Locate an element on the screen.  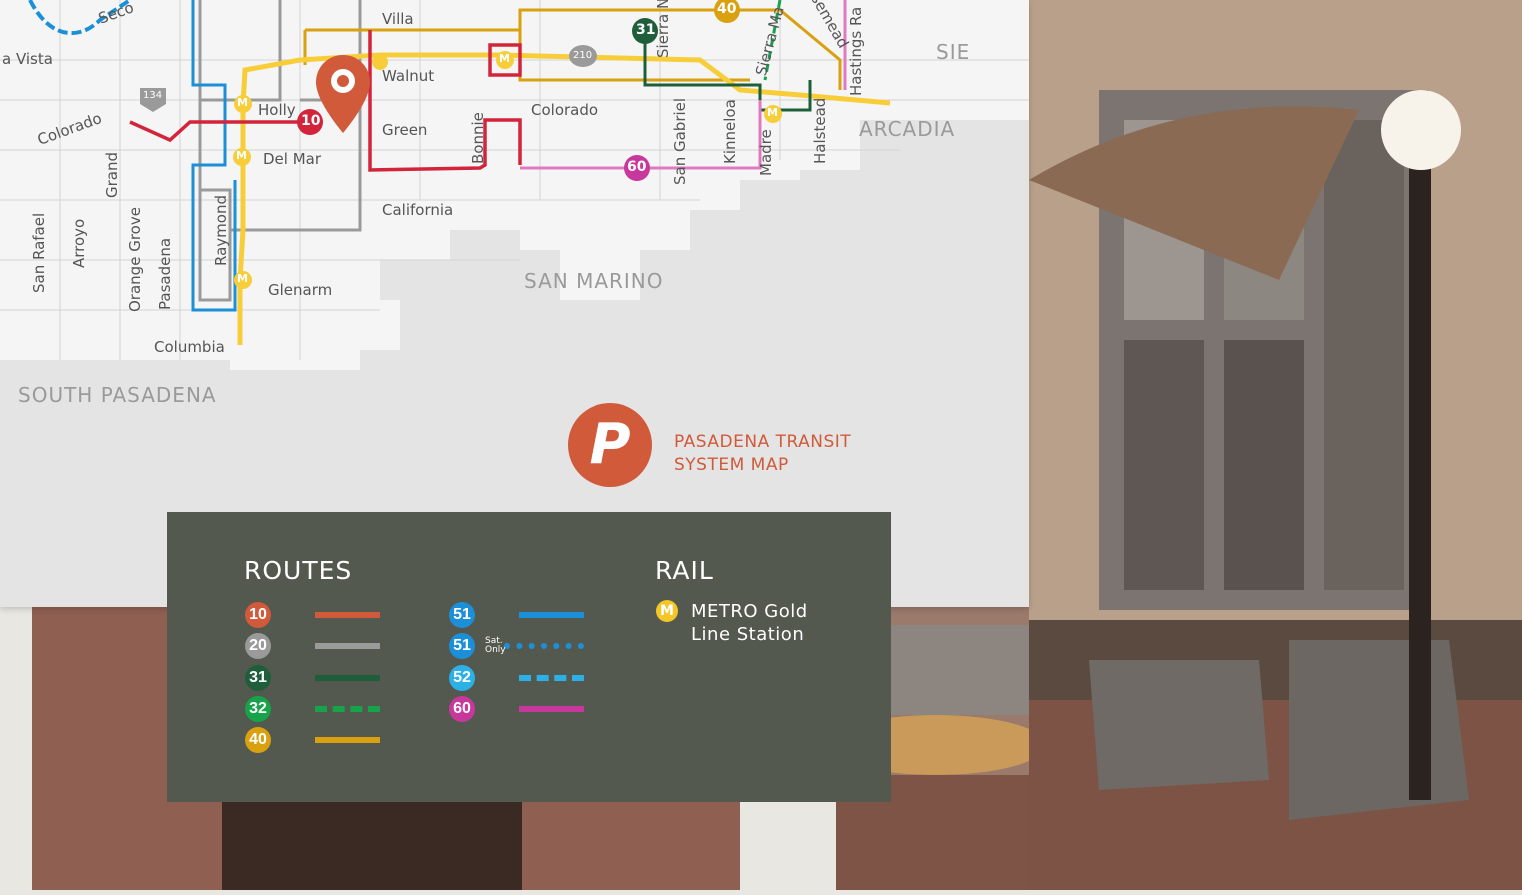
city-label-sierra-madre: SIE is located at coordinates (953, 52).